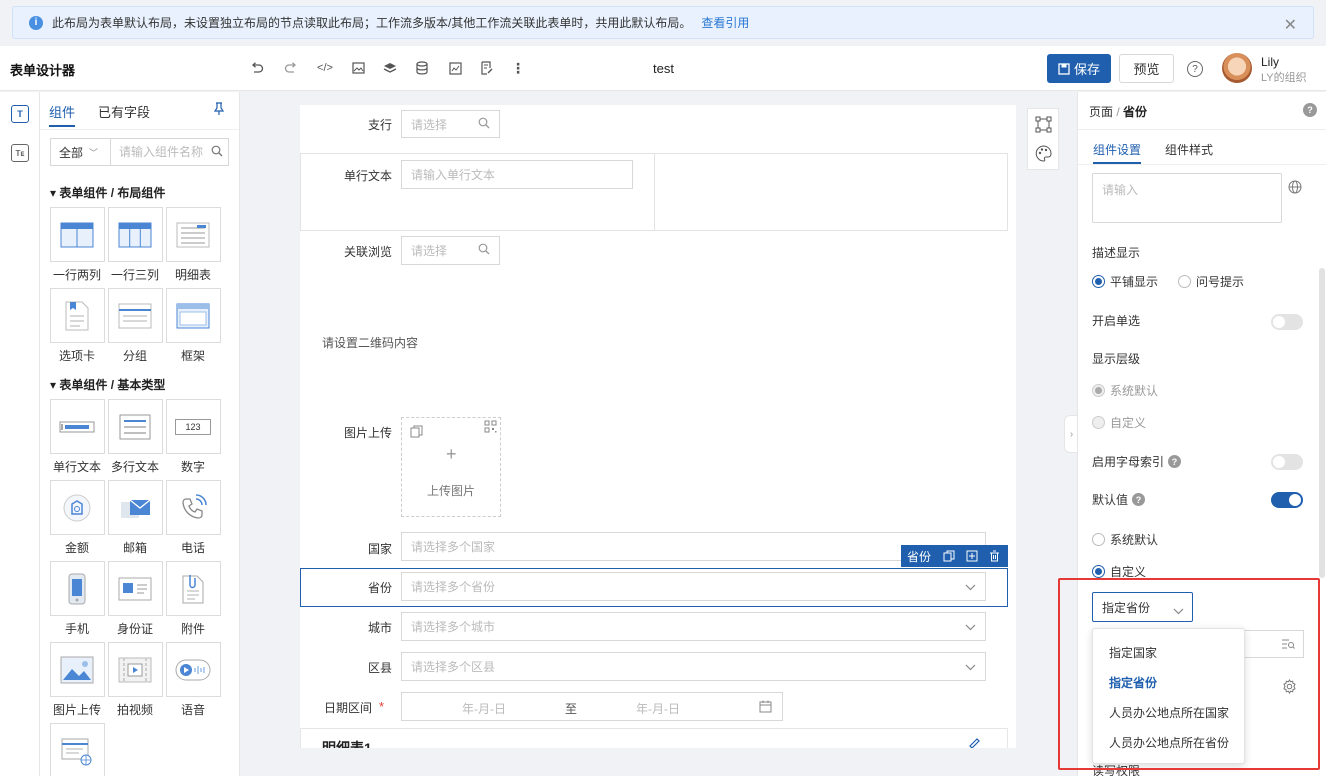 The height and width of the screenshot is (776, 1326). Describe the element at coordinates (1101, 112) in the screenshot. I see `breadcrumb-page: 页面` at that location.